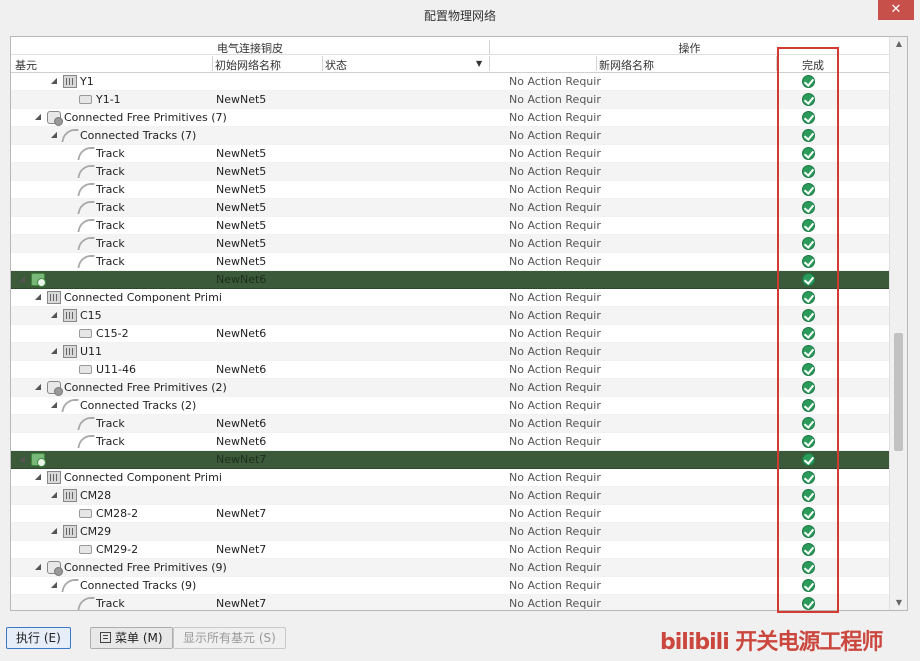 This screenshot has width=920, height=661. I want to click on initial-net-cell: NewNet5, so click(241, 171).